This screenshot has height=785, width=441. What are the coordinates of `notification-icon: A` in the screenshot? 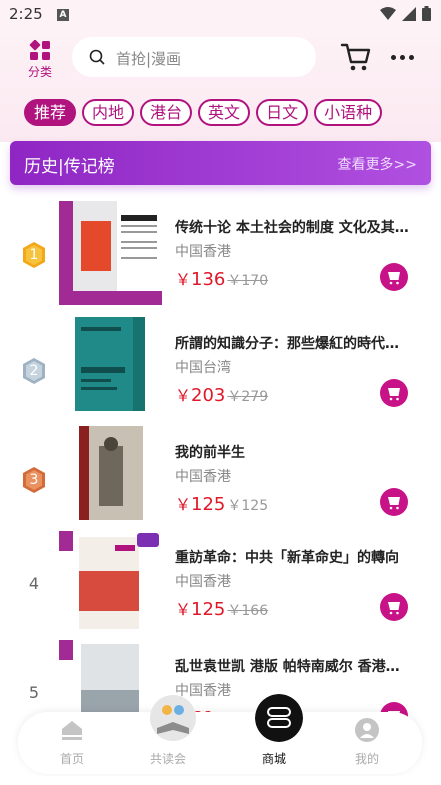 It's located at (63, 15).